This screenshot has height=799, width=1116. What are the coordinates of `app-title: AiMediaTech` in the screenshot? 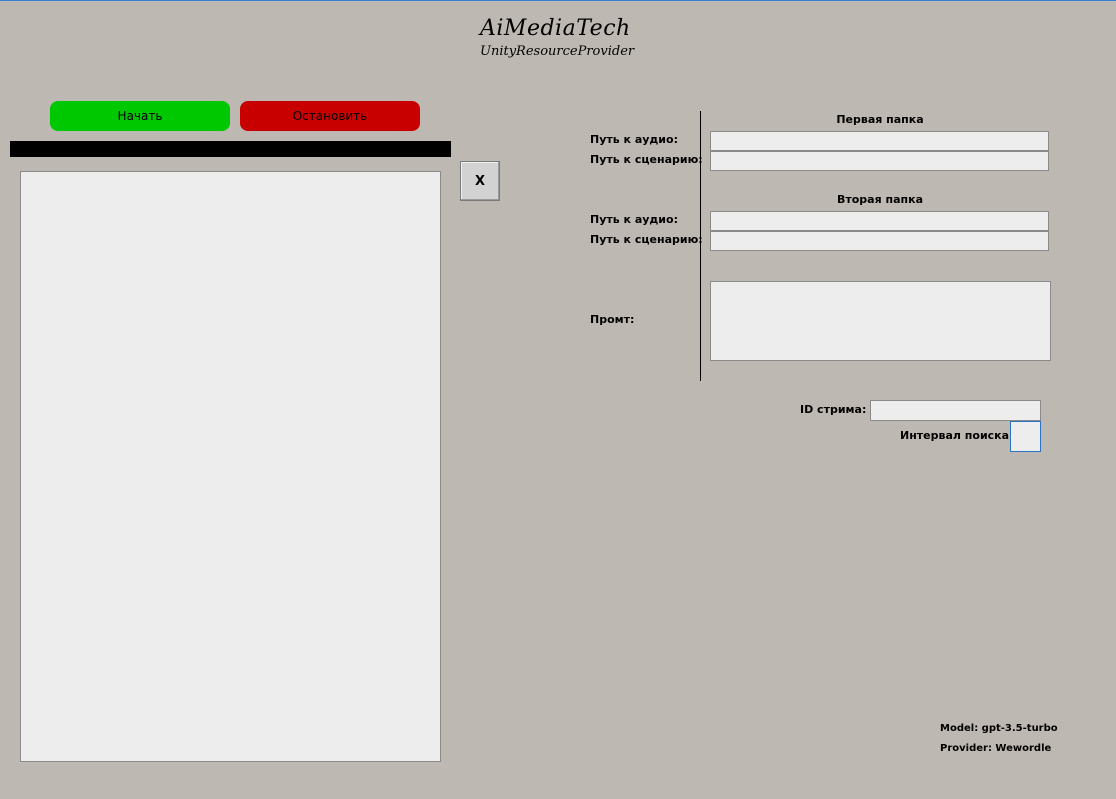 It's located at (555, 28).